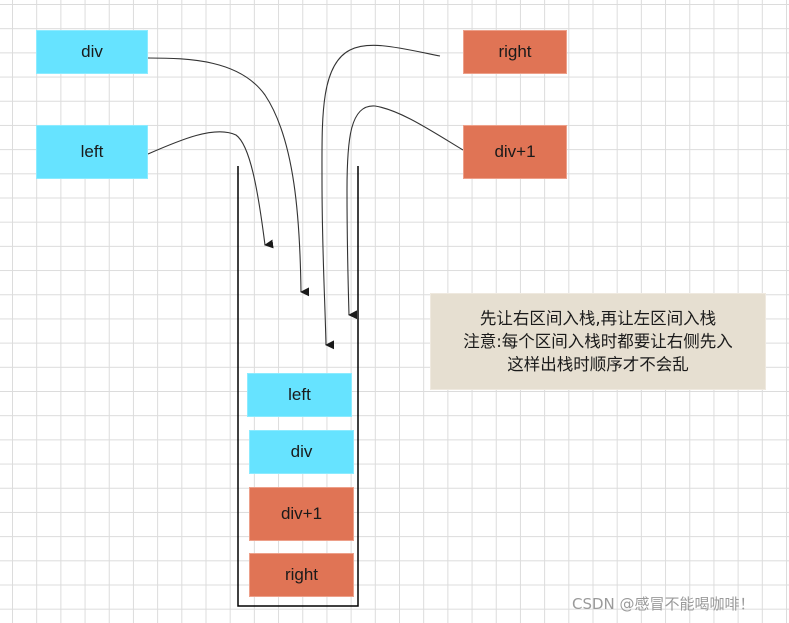 This screenshot has height=623, width=789. I want to click on stack-item-right: right, so click(301, 575).